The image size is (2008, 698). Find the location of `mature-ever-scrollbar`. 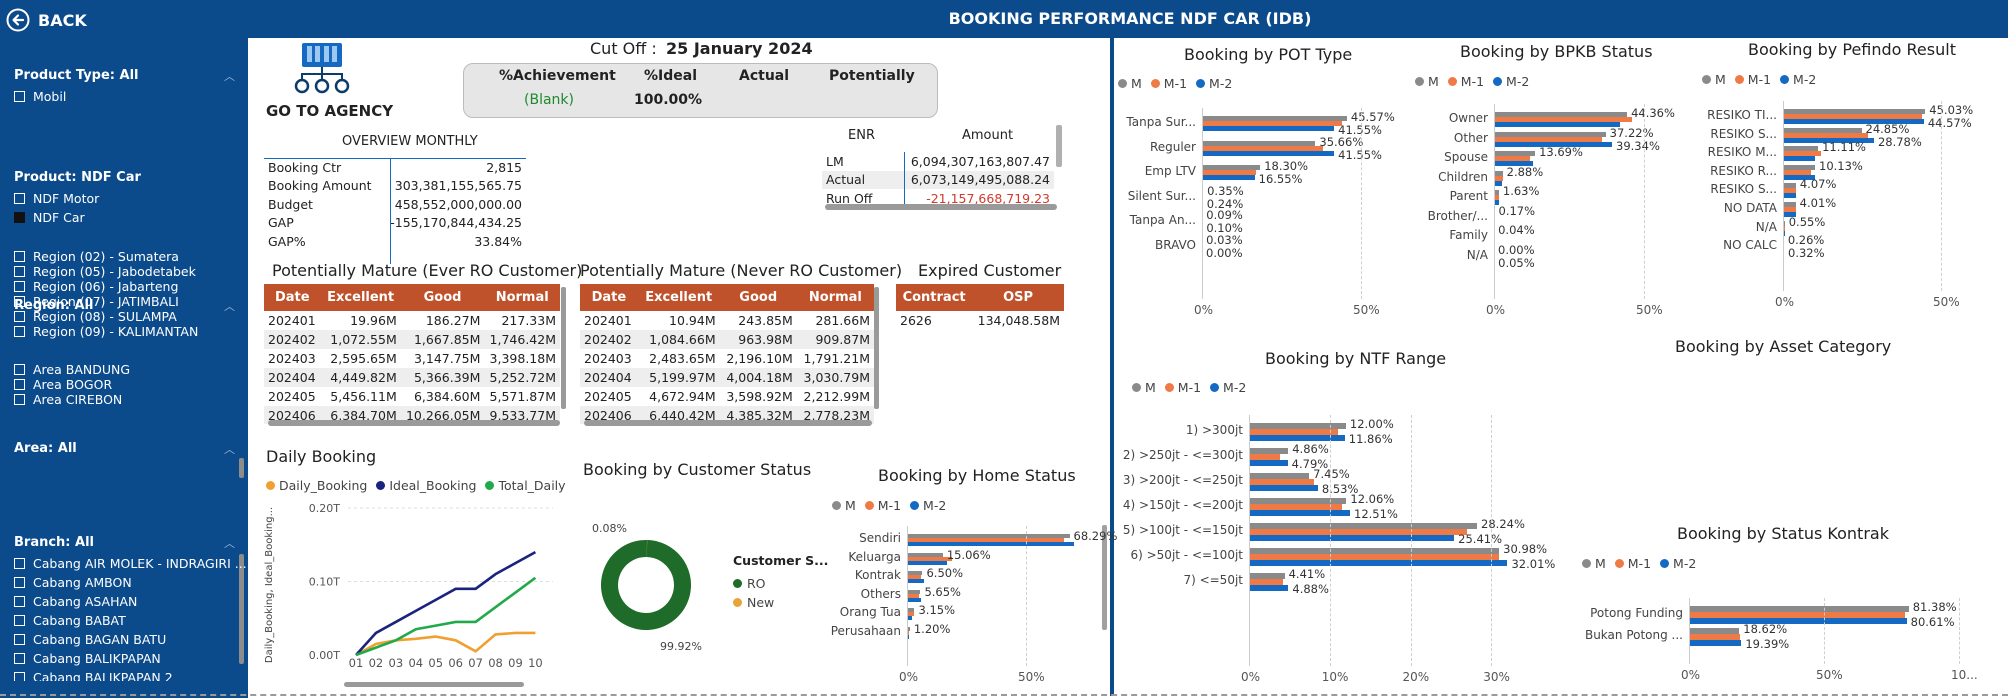

mature-ever-scrollbar is located at coordinates (563, 348).